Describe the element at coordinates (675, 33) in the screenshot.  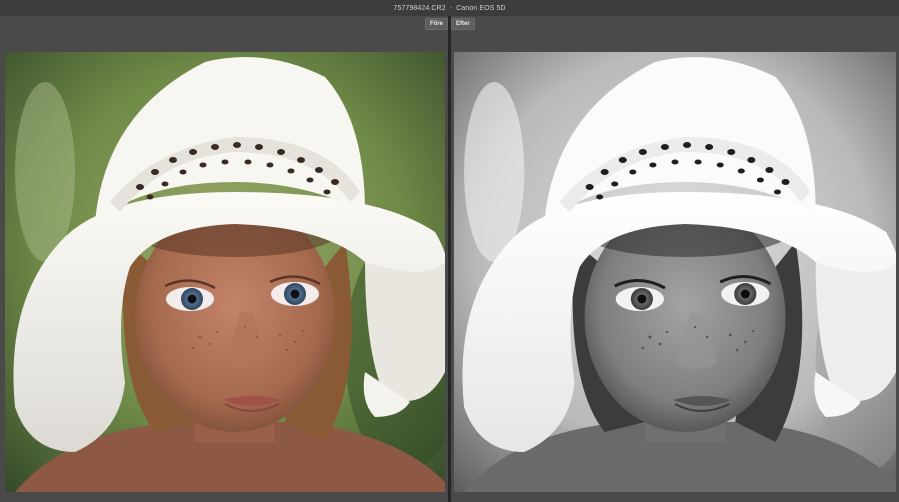
I see `after-header: Efter` at that location.